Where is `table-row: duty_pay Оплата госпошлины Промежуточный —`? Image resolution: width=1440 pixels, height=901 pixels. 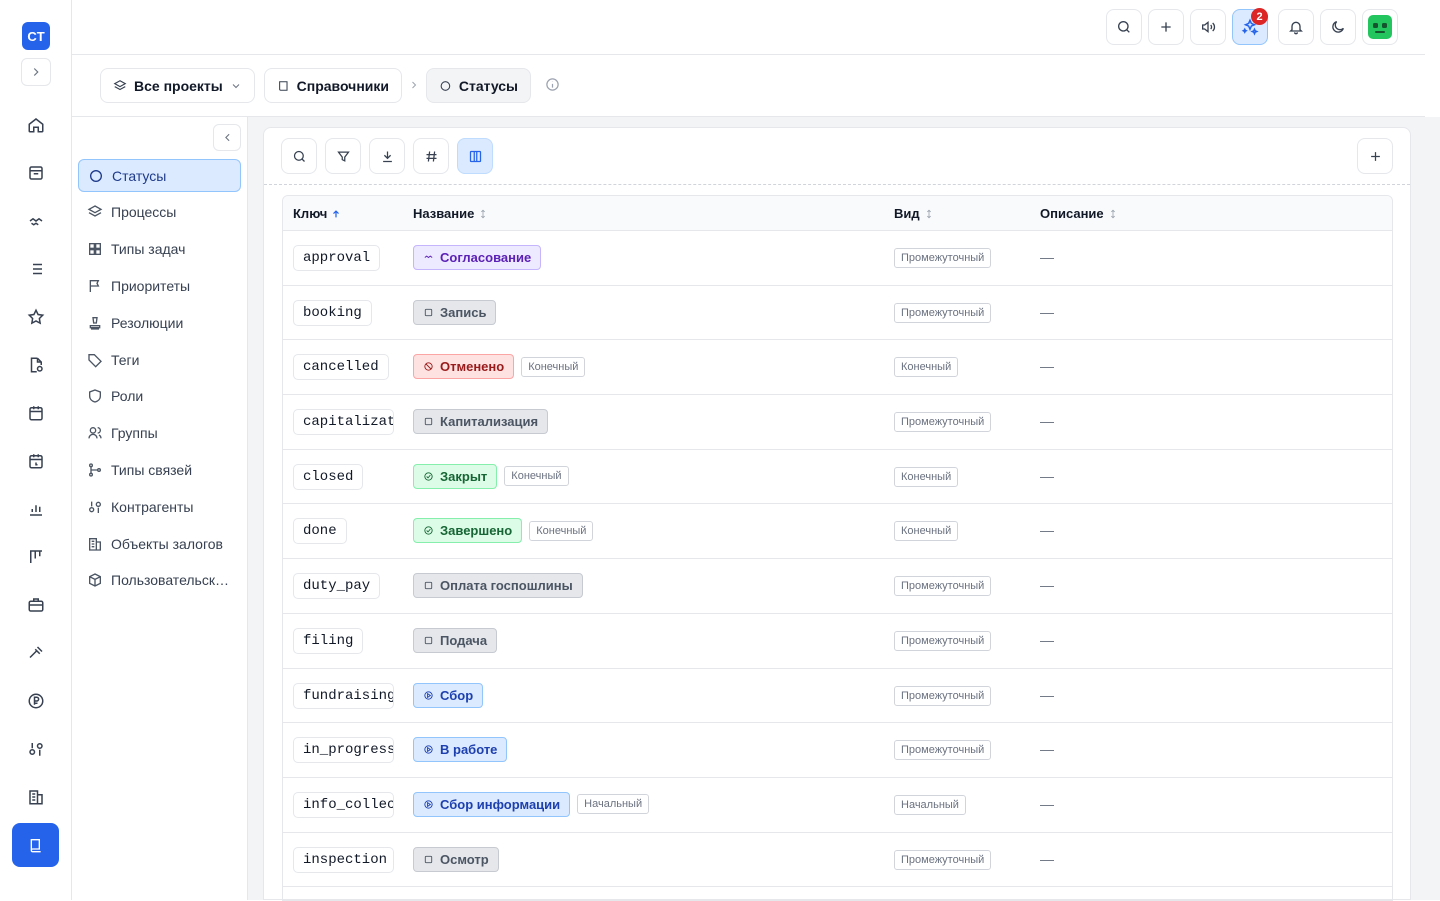
table-row: duty_pay Оплата госпошлины Промежуточный — is located at coordinates (837, 586).